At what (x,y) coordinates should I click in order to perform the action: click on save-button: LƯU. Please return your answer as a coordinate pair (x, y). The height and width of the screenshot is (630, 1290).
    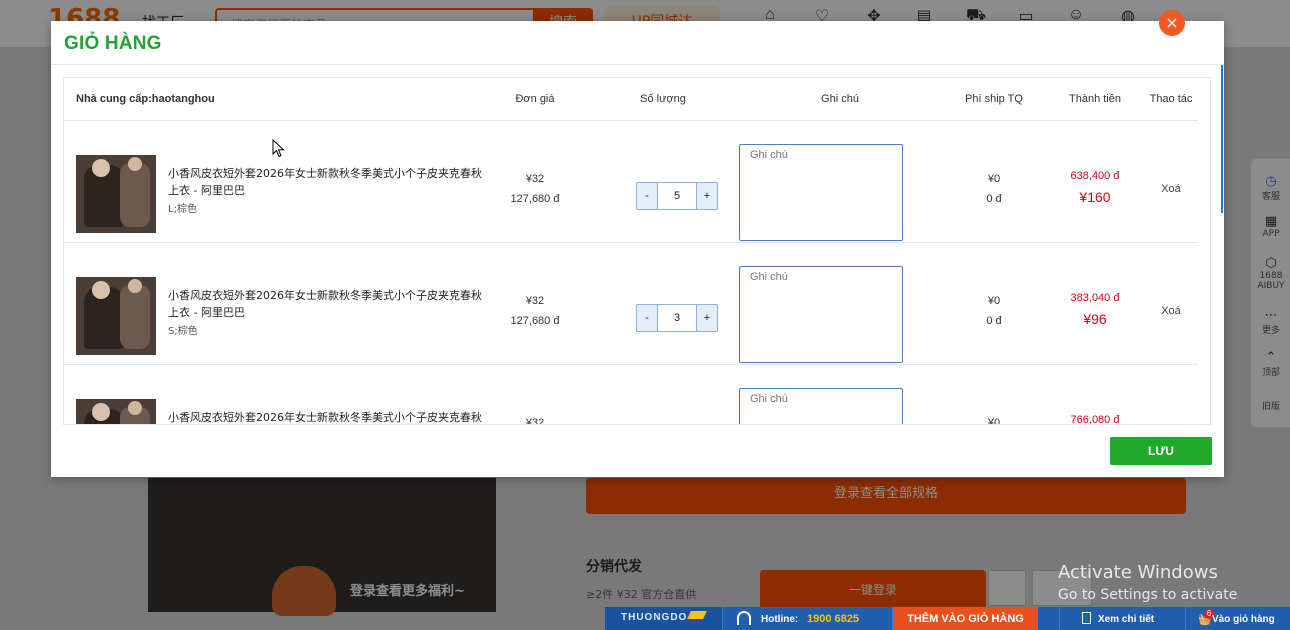
    Looking at the image, I should click on (1161, 451).